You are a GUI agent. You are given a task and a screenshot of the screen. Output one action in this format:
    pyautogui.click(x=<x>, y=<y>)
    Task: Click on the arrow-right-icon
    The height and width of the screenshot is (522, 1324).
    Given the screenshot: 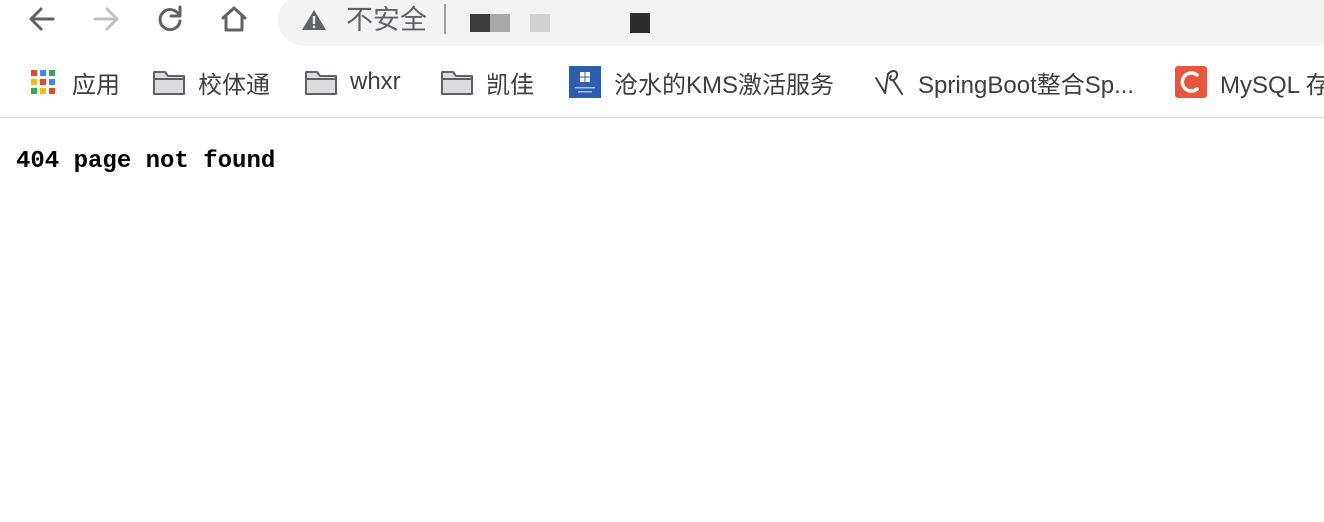 What is the action you would take?
    pyautogui.click(x=106, y=19)
    